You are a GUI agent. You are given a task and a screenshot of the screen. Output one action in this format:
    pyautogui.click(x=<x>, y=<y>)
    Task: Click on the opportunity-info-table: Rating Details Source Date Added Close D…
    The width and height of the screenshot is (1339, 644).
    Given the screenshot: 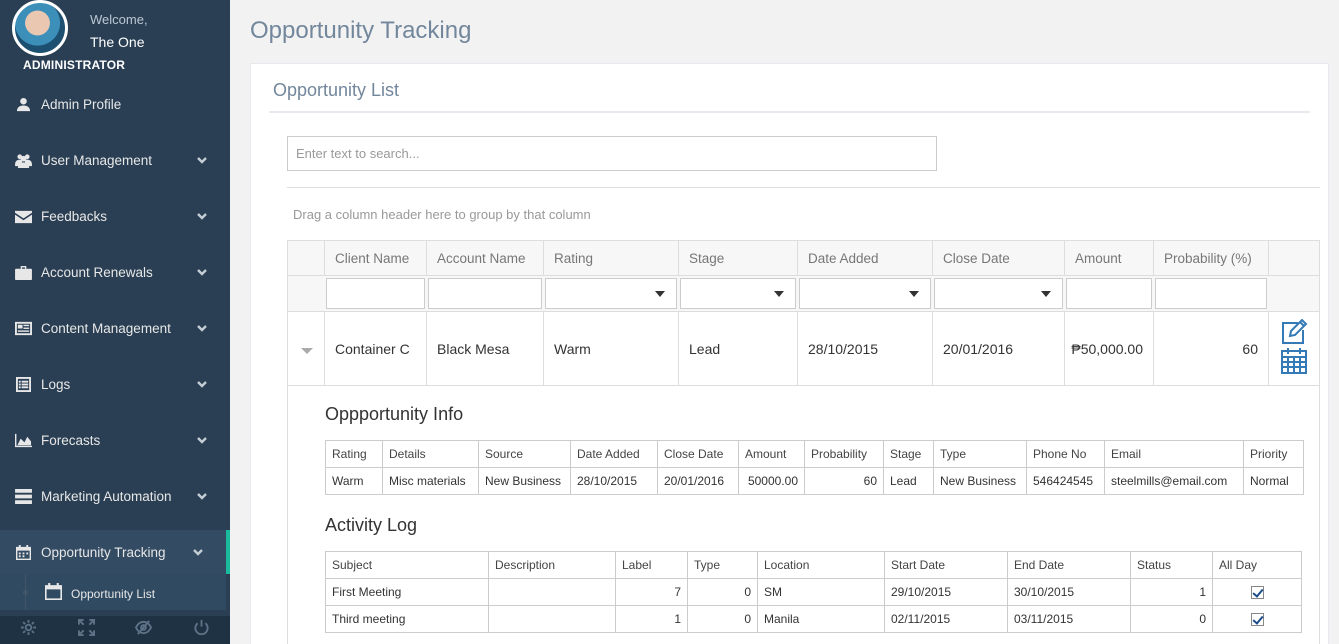 What is the action you would take?
    pyautogui.click(x=814, y=467)
    